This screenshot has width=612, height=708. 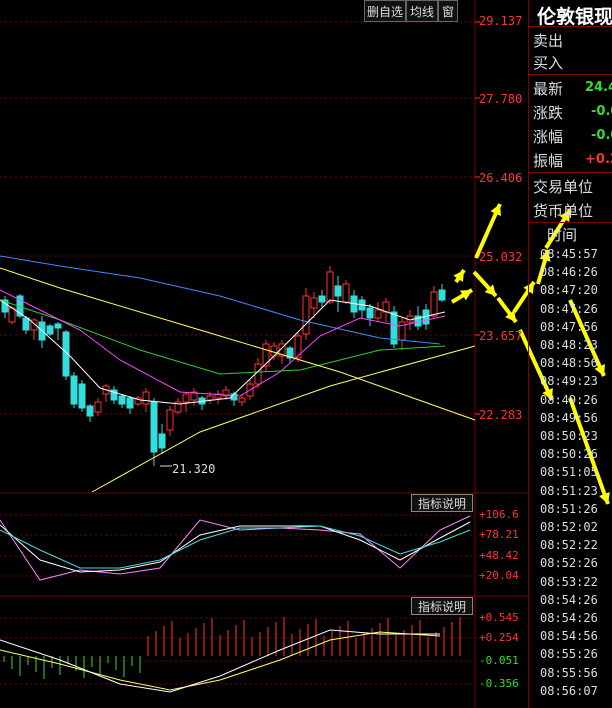 I want to click on time-list-item: 08:52:02, so click(x=569, y=527).